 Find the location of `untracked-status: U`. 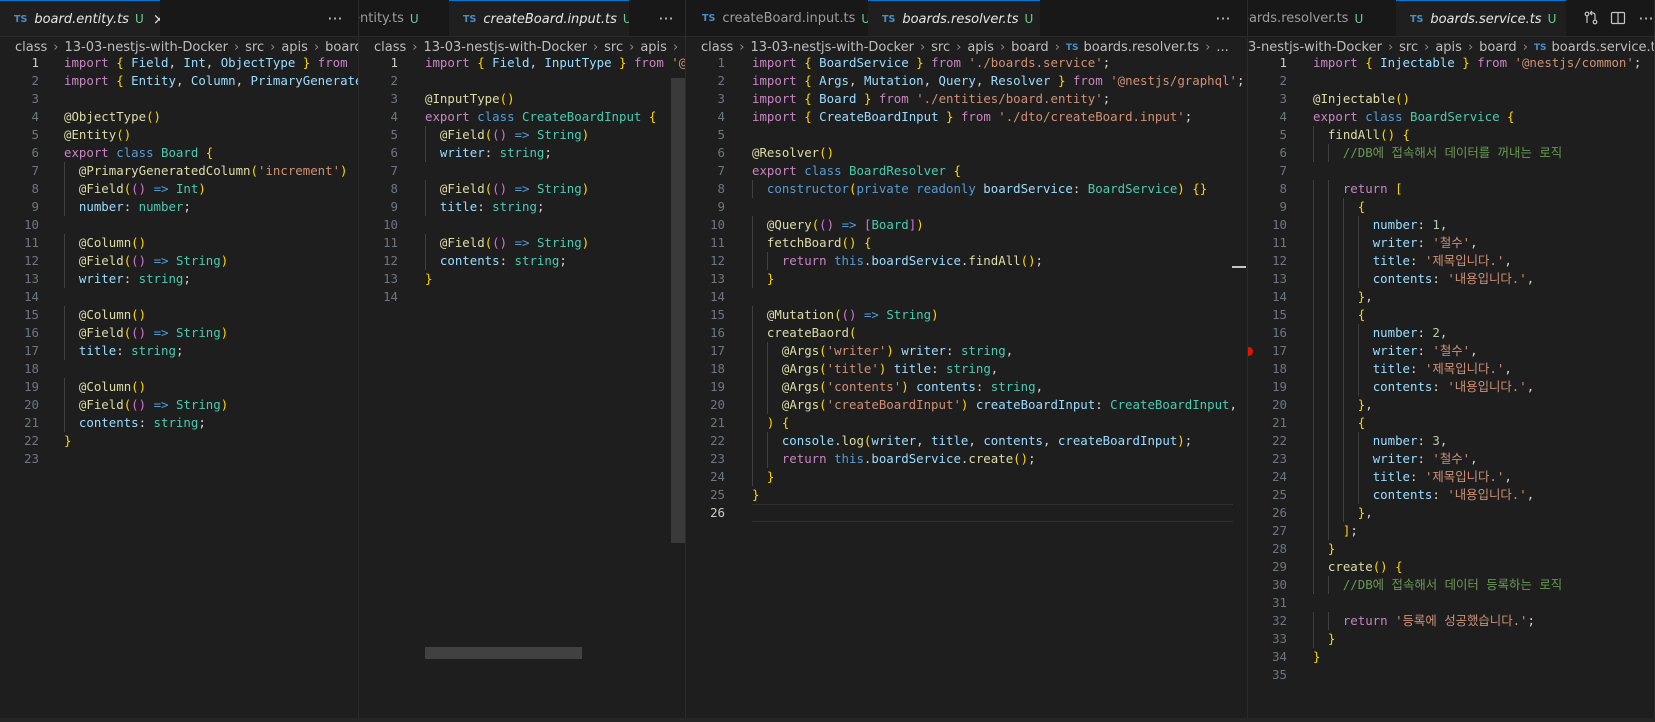

untracked-status: U is located at coordinates (864, 19).